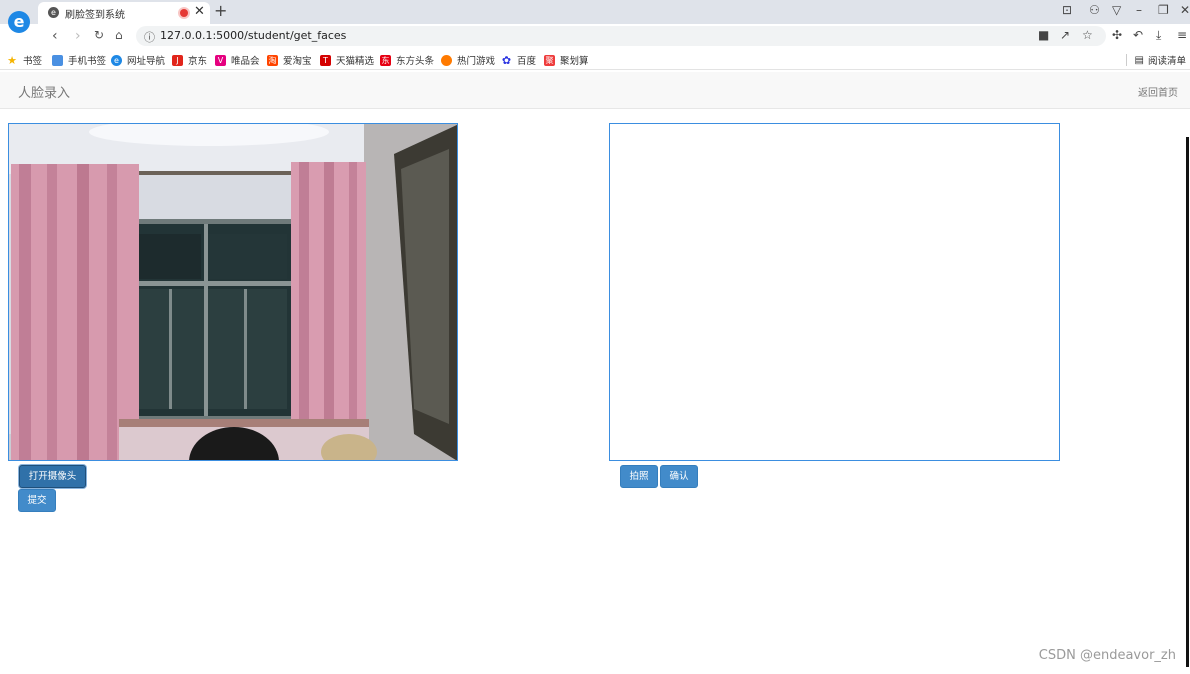 The width and height of the screenshot is (1190, 674). What do you see at coordinates (19, 22) in the screenshot?
I see `browser-logo-icon: e` at bounding box center [19, 22].